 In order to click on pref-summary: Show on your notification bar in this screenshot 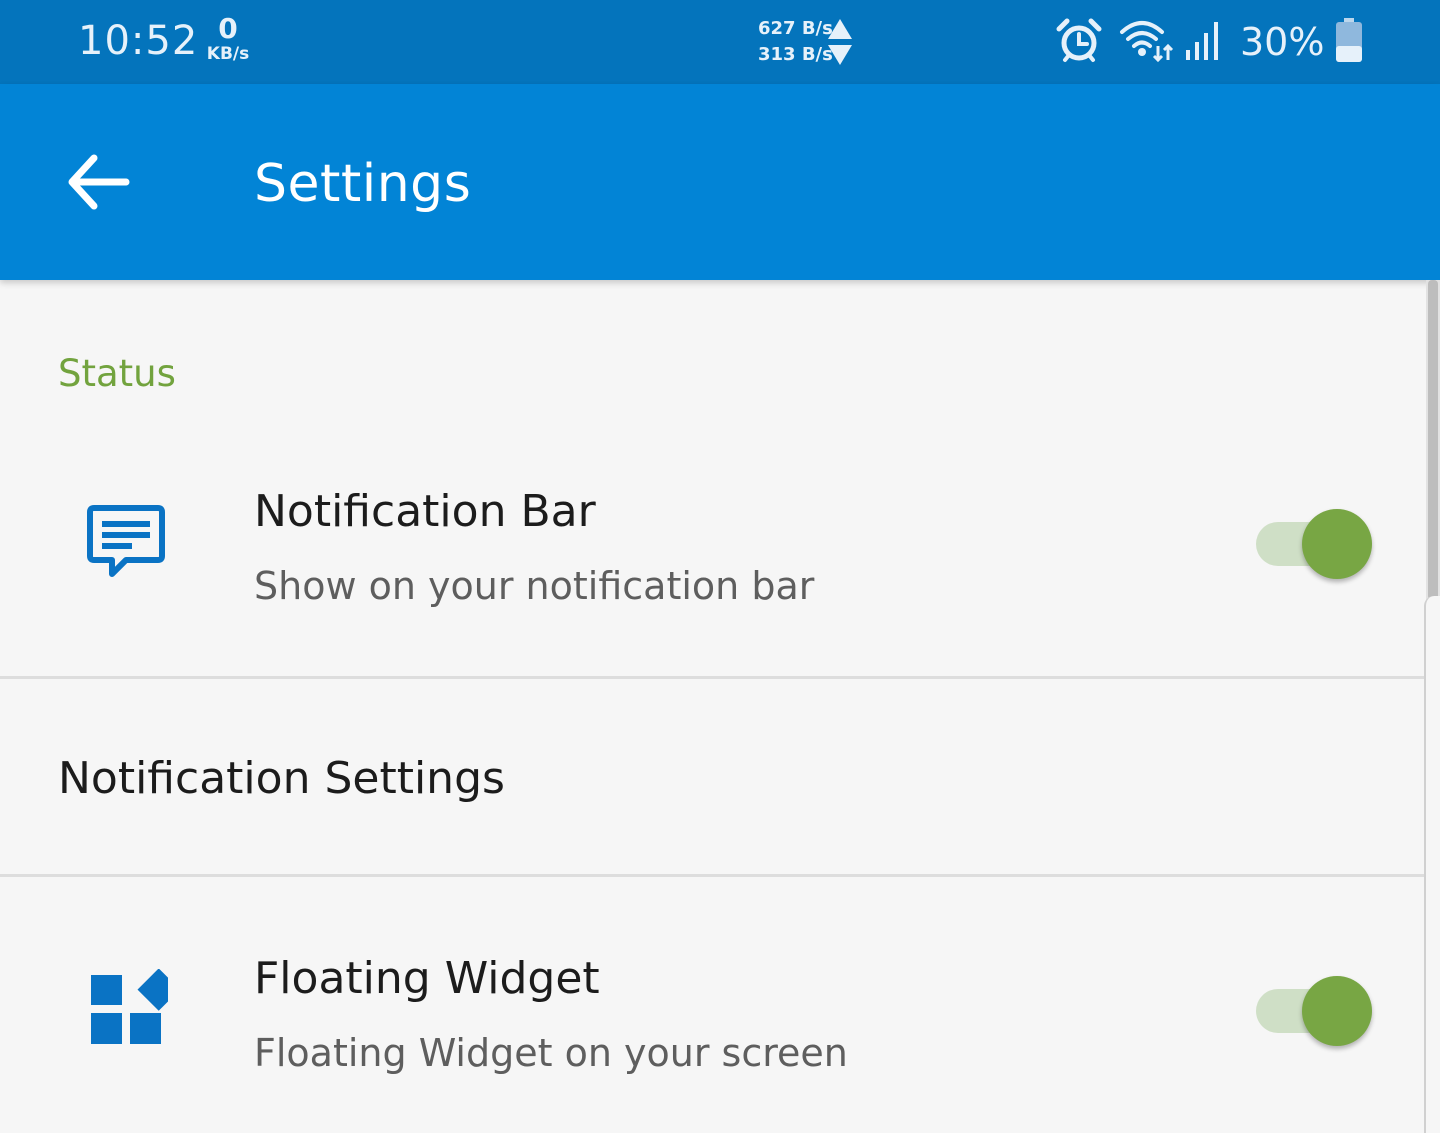, I will do `click(534, 586)`.